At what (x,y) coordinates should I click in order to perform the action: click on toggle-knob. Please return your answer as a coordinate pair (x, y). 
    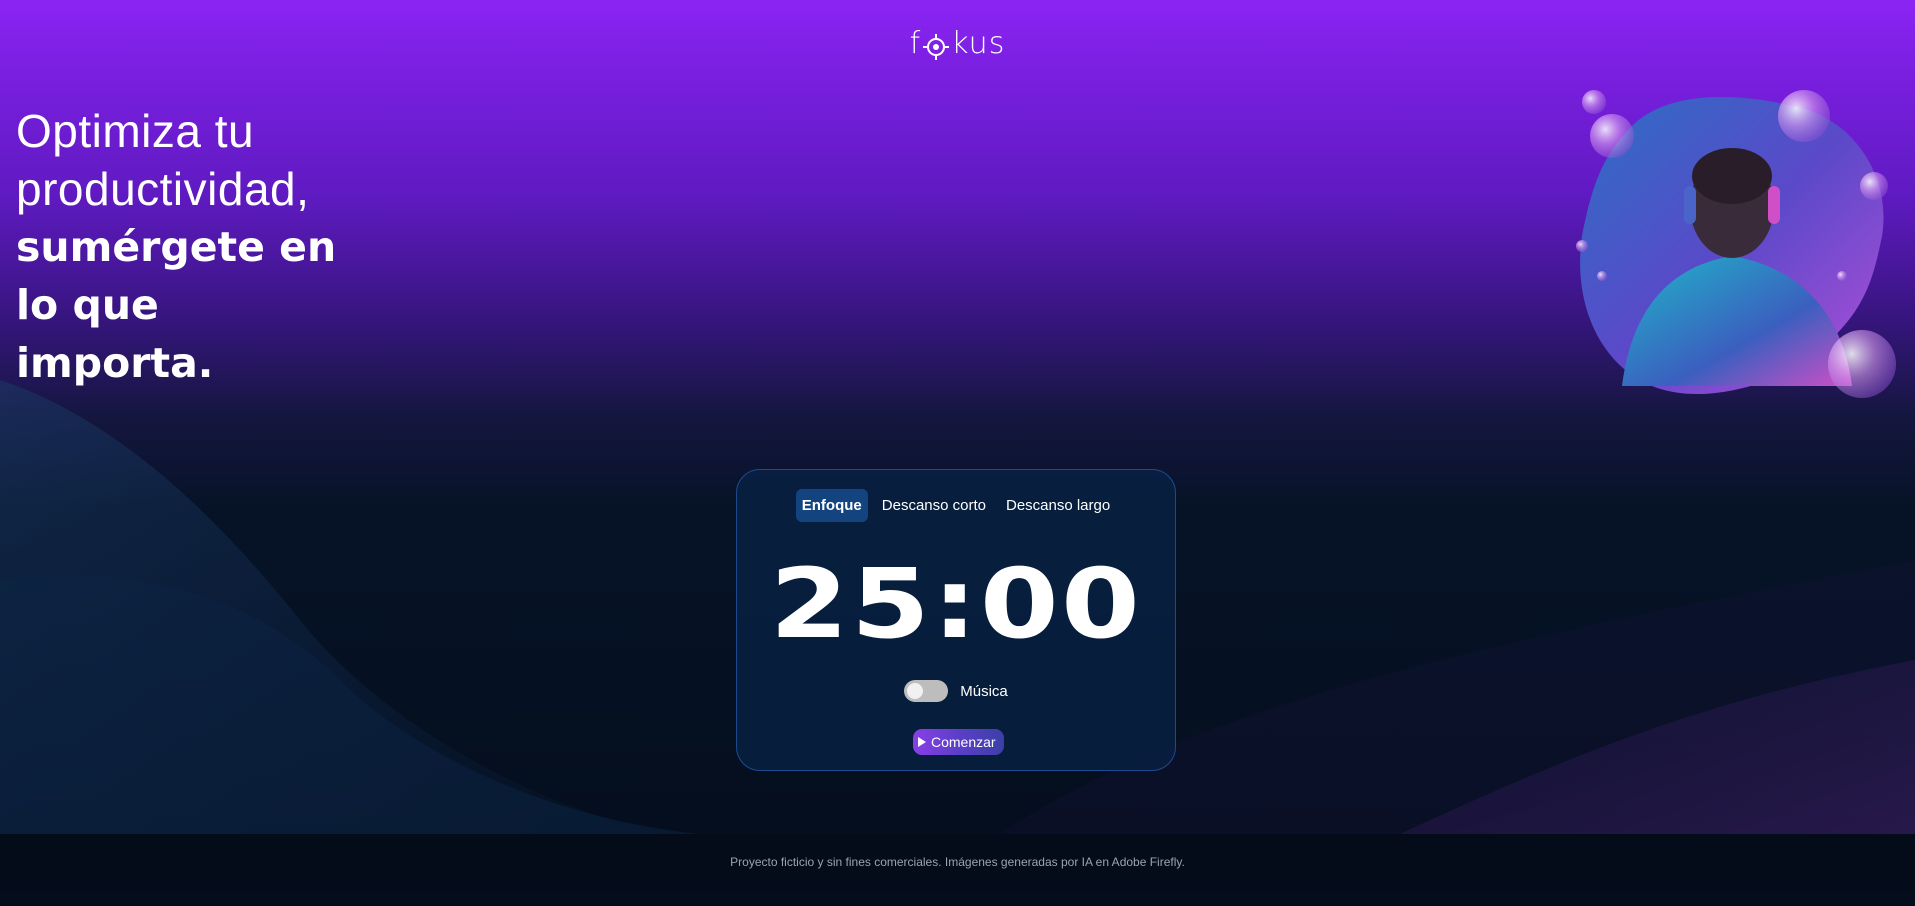
    Looking at the image, I should click on (915, 691).